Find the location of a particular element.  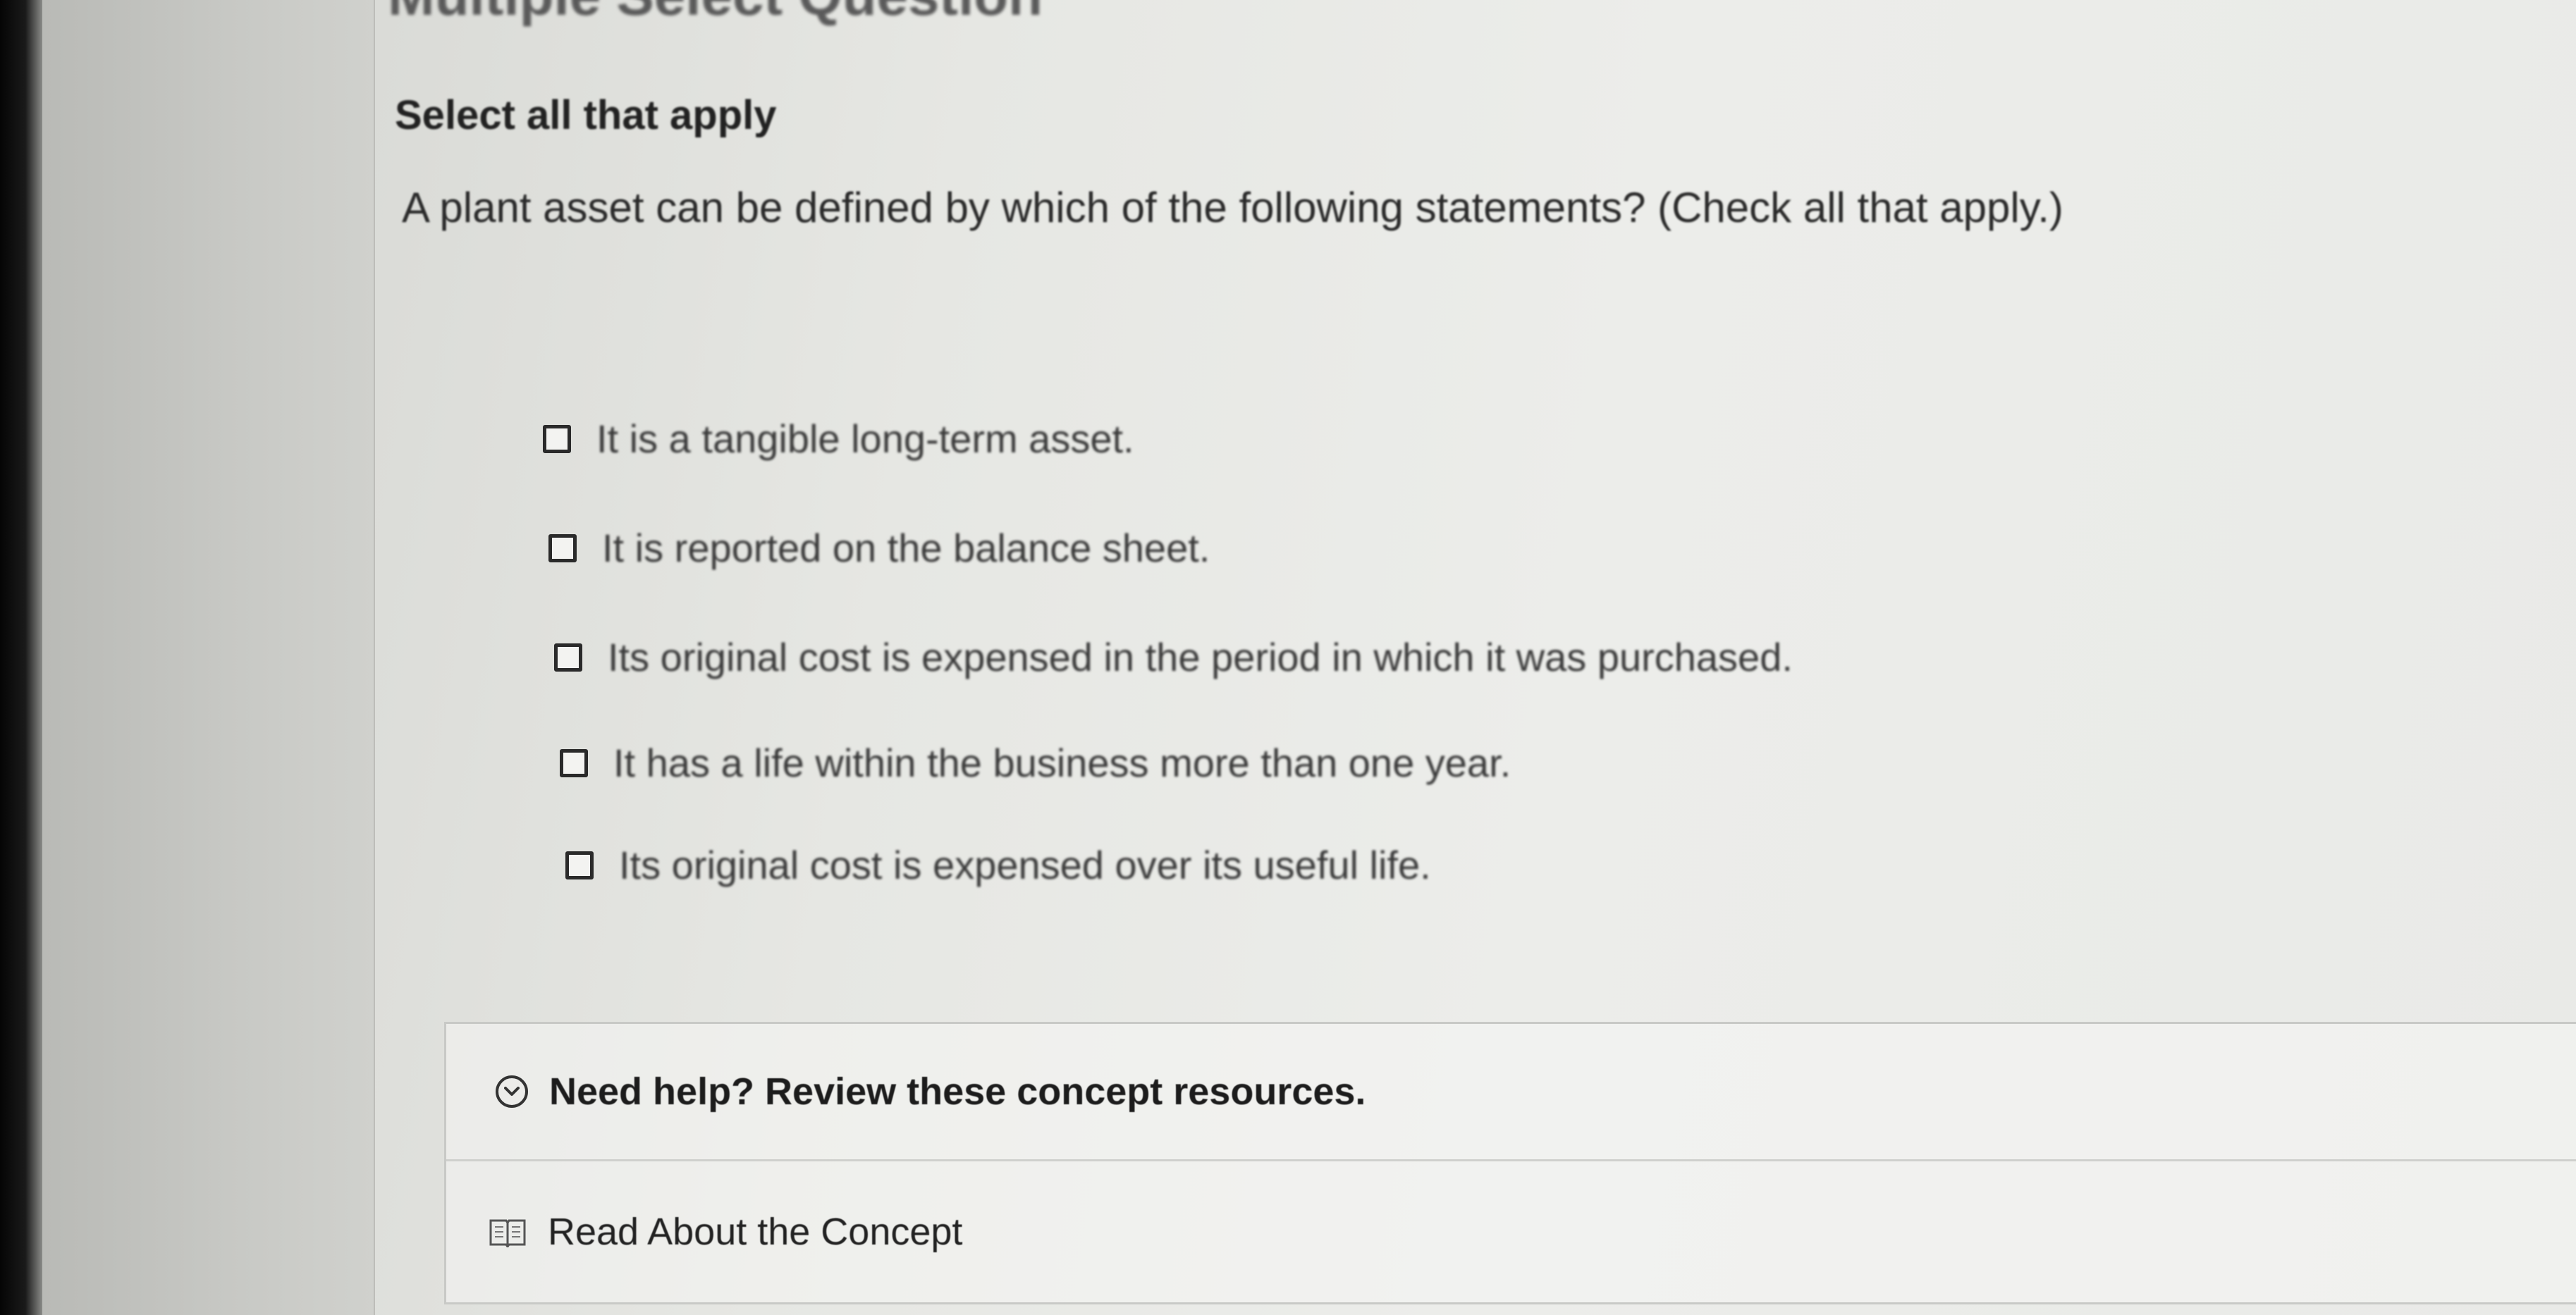

option-label: It is a tangible long-term asset. is located at coordinates (865, 438).